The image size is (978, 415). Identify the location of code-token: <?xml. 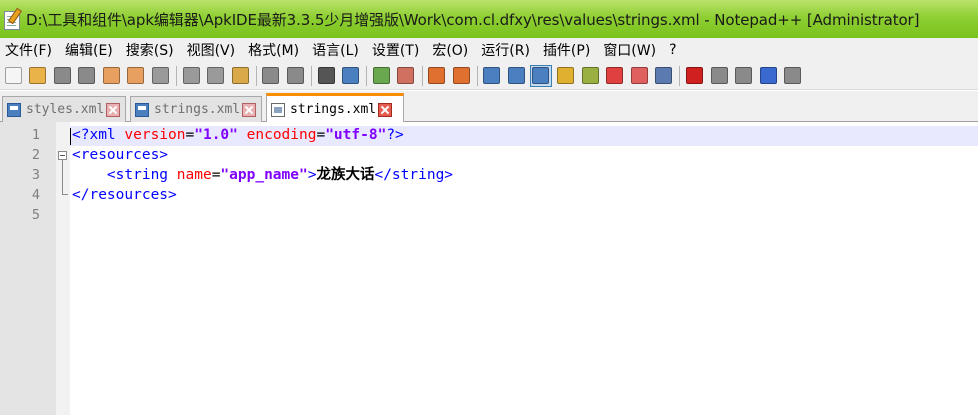
(98, 135).